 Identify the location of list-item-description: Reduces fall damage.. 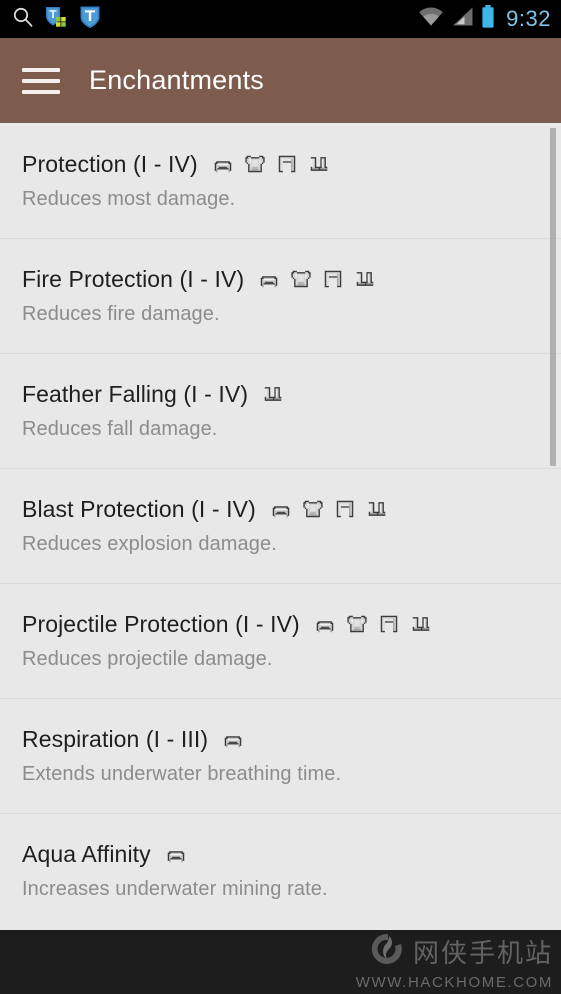
(120, 428).